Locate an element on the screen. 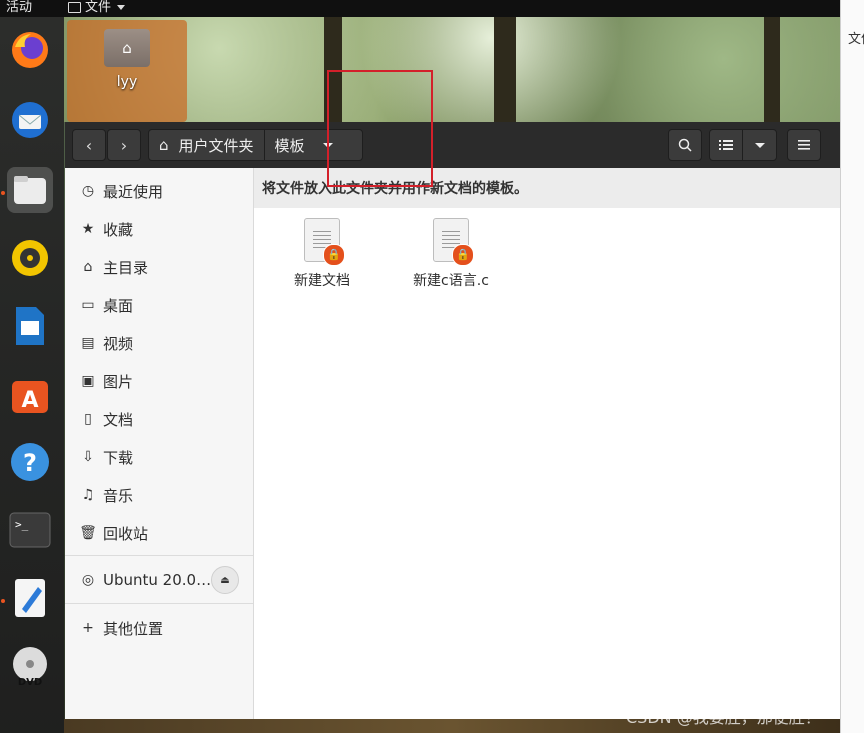  hamburger-icon is located at coordinates (804, 145).